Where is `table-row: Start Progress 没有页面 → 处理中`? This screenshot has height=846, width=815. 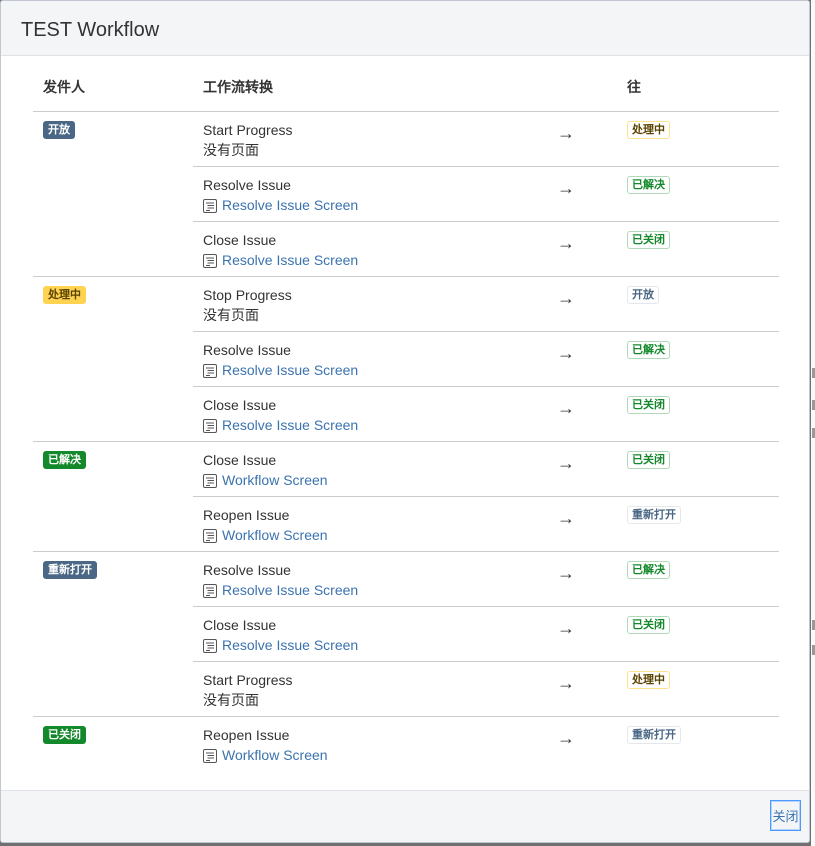
table-row: Start Progress 没有页面 → 处理中 is located at coordinates (406, 688).